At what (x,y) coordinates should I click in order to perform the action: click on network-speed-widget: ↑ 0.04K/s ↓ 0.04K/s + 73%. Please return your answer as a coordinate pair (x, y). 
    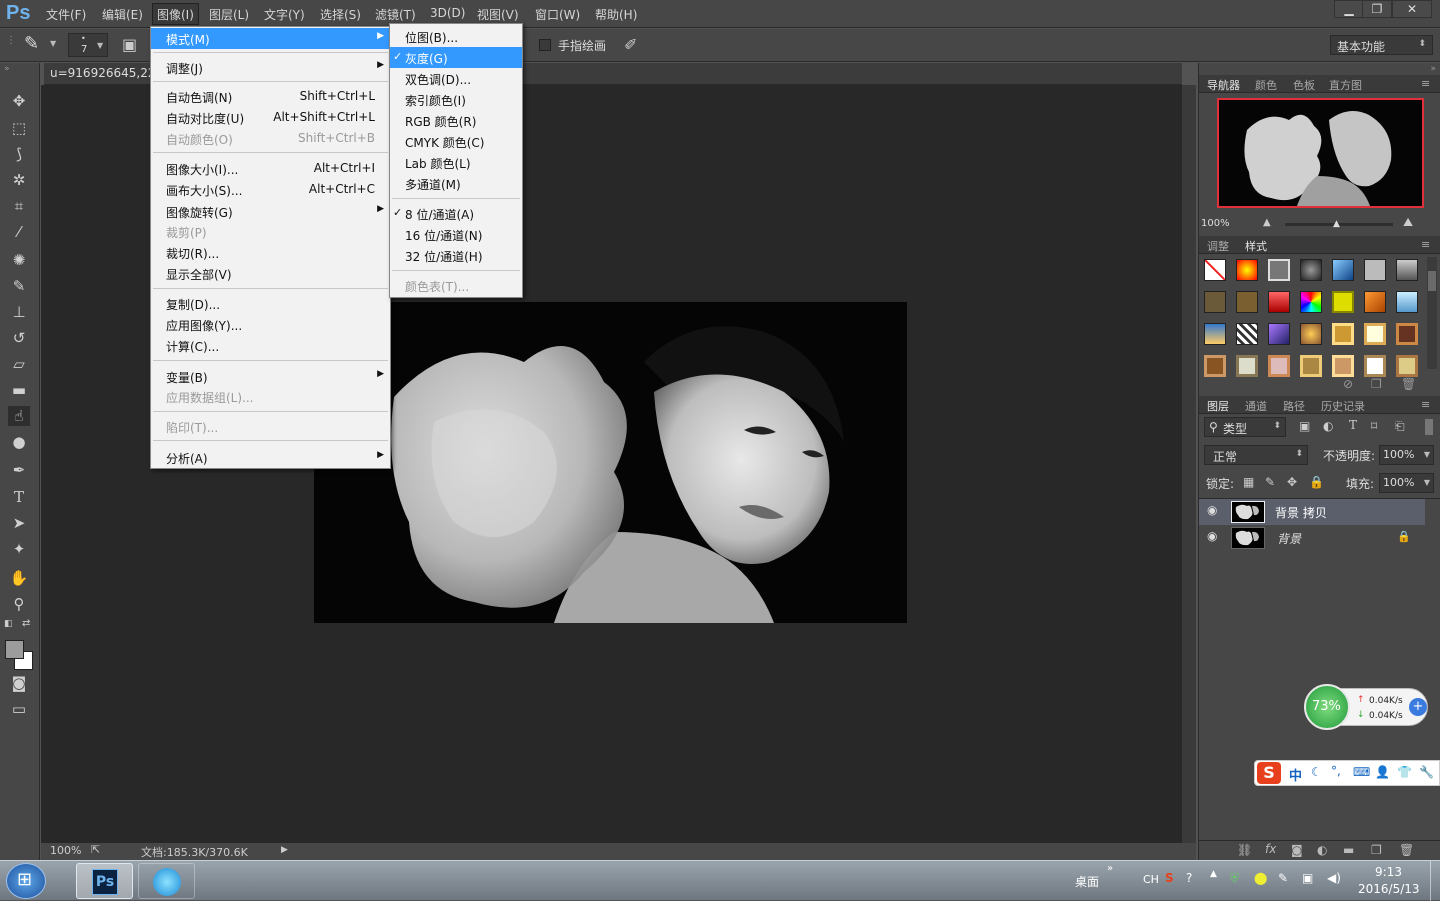
    Looking at the image, I should click on (1367, 707).